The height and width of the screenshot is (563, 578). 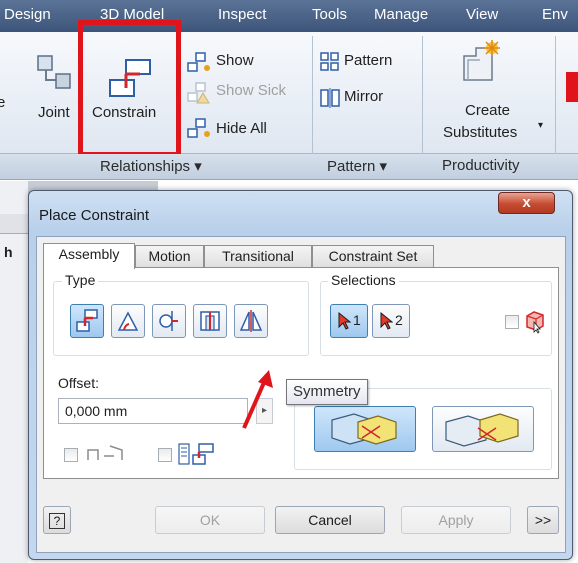 I want to click on cancel-button: Cancel, so click(x=330, y=520).